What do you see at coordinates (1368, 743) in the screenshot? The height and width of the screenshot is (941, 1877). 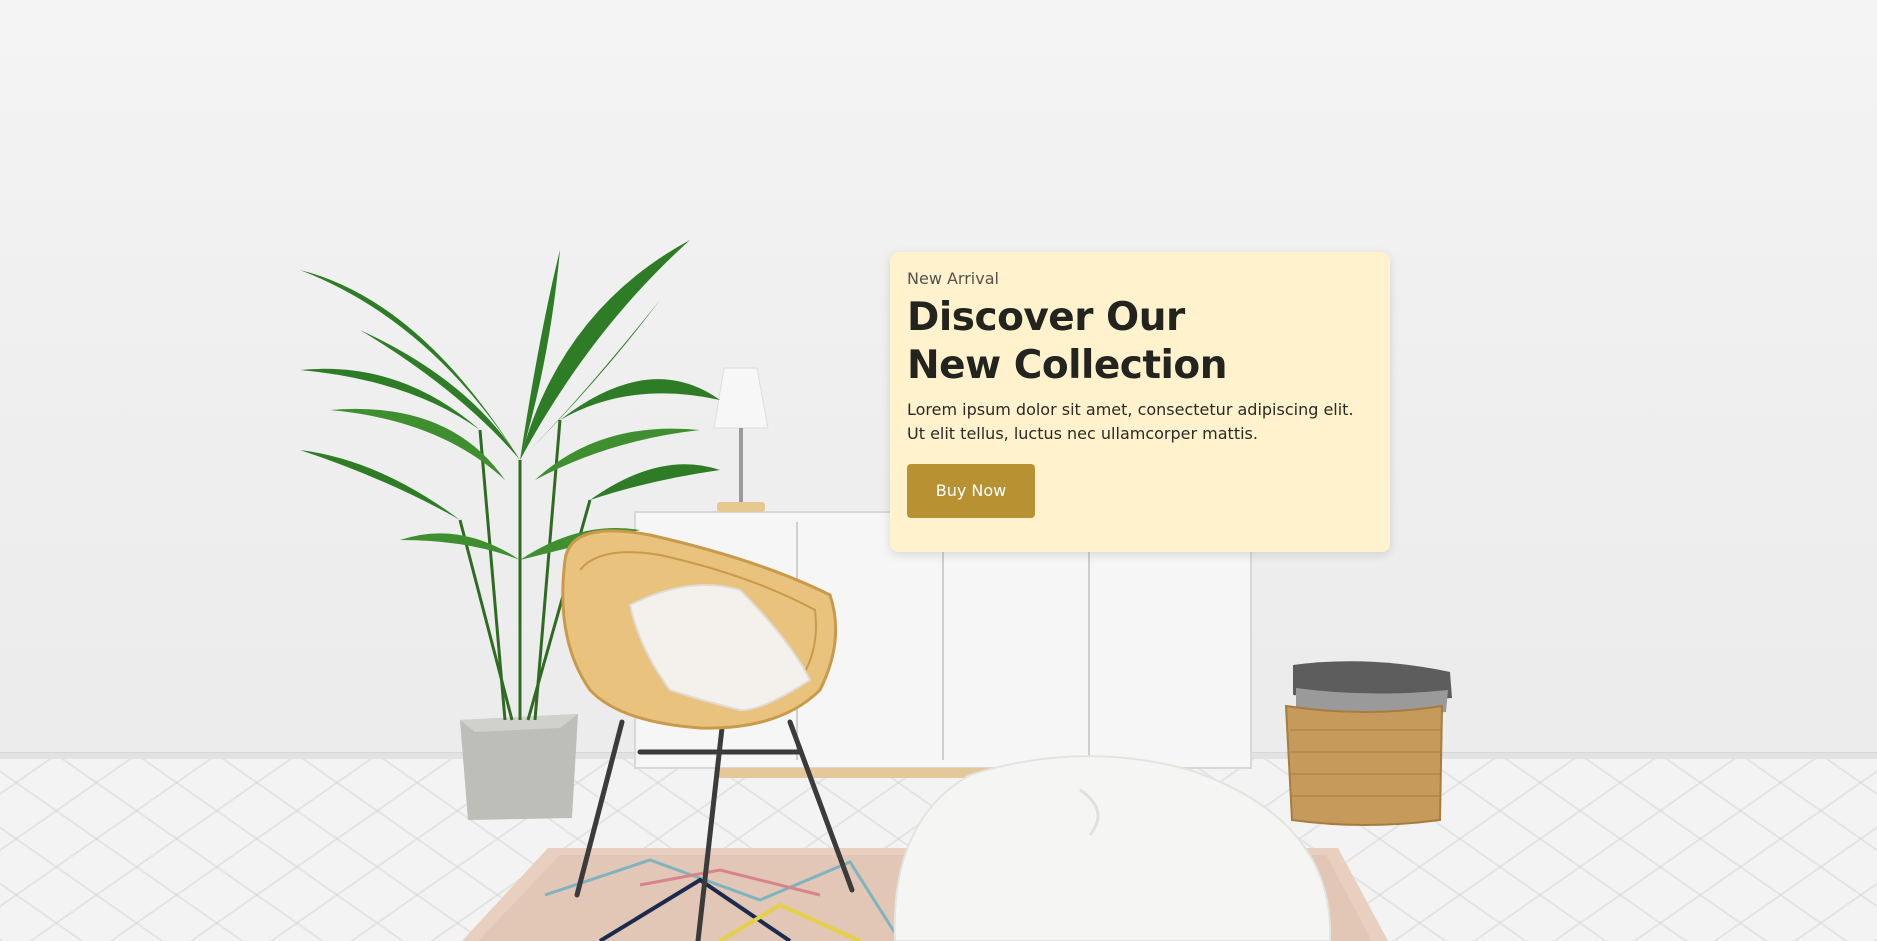 I see `wicker-basket-with-folded-towels` at bounding box center [1368, 743].